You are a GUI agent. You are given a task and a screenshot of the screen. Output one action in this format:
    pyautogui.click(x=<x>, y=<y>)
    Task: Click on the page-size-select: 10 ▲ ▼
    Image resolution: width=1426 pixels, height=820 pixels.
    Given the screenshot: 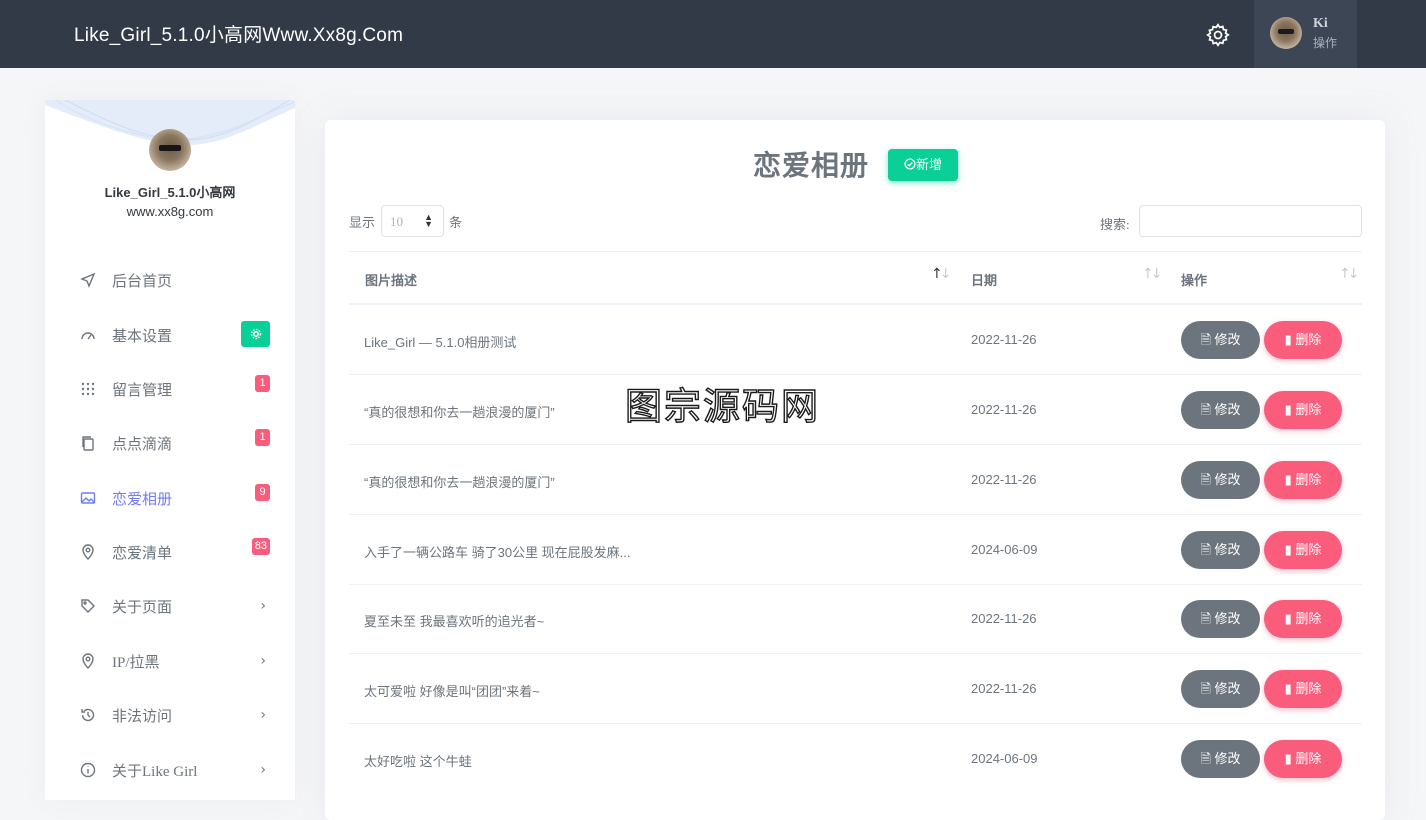 What is the action you would take?
    pyautogui.click(x=412, y=221)
    